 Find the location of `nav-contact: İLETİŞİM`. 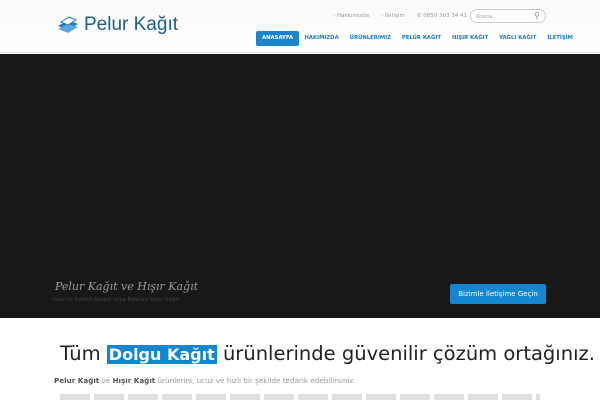

nav-contact: İLETİŞİM is located at coordinates (560, 38).